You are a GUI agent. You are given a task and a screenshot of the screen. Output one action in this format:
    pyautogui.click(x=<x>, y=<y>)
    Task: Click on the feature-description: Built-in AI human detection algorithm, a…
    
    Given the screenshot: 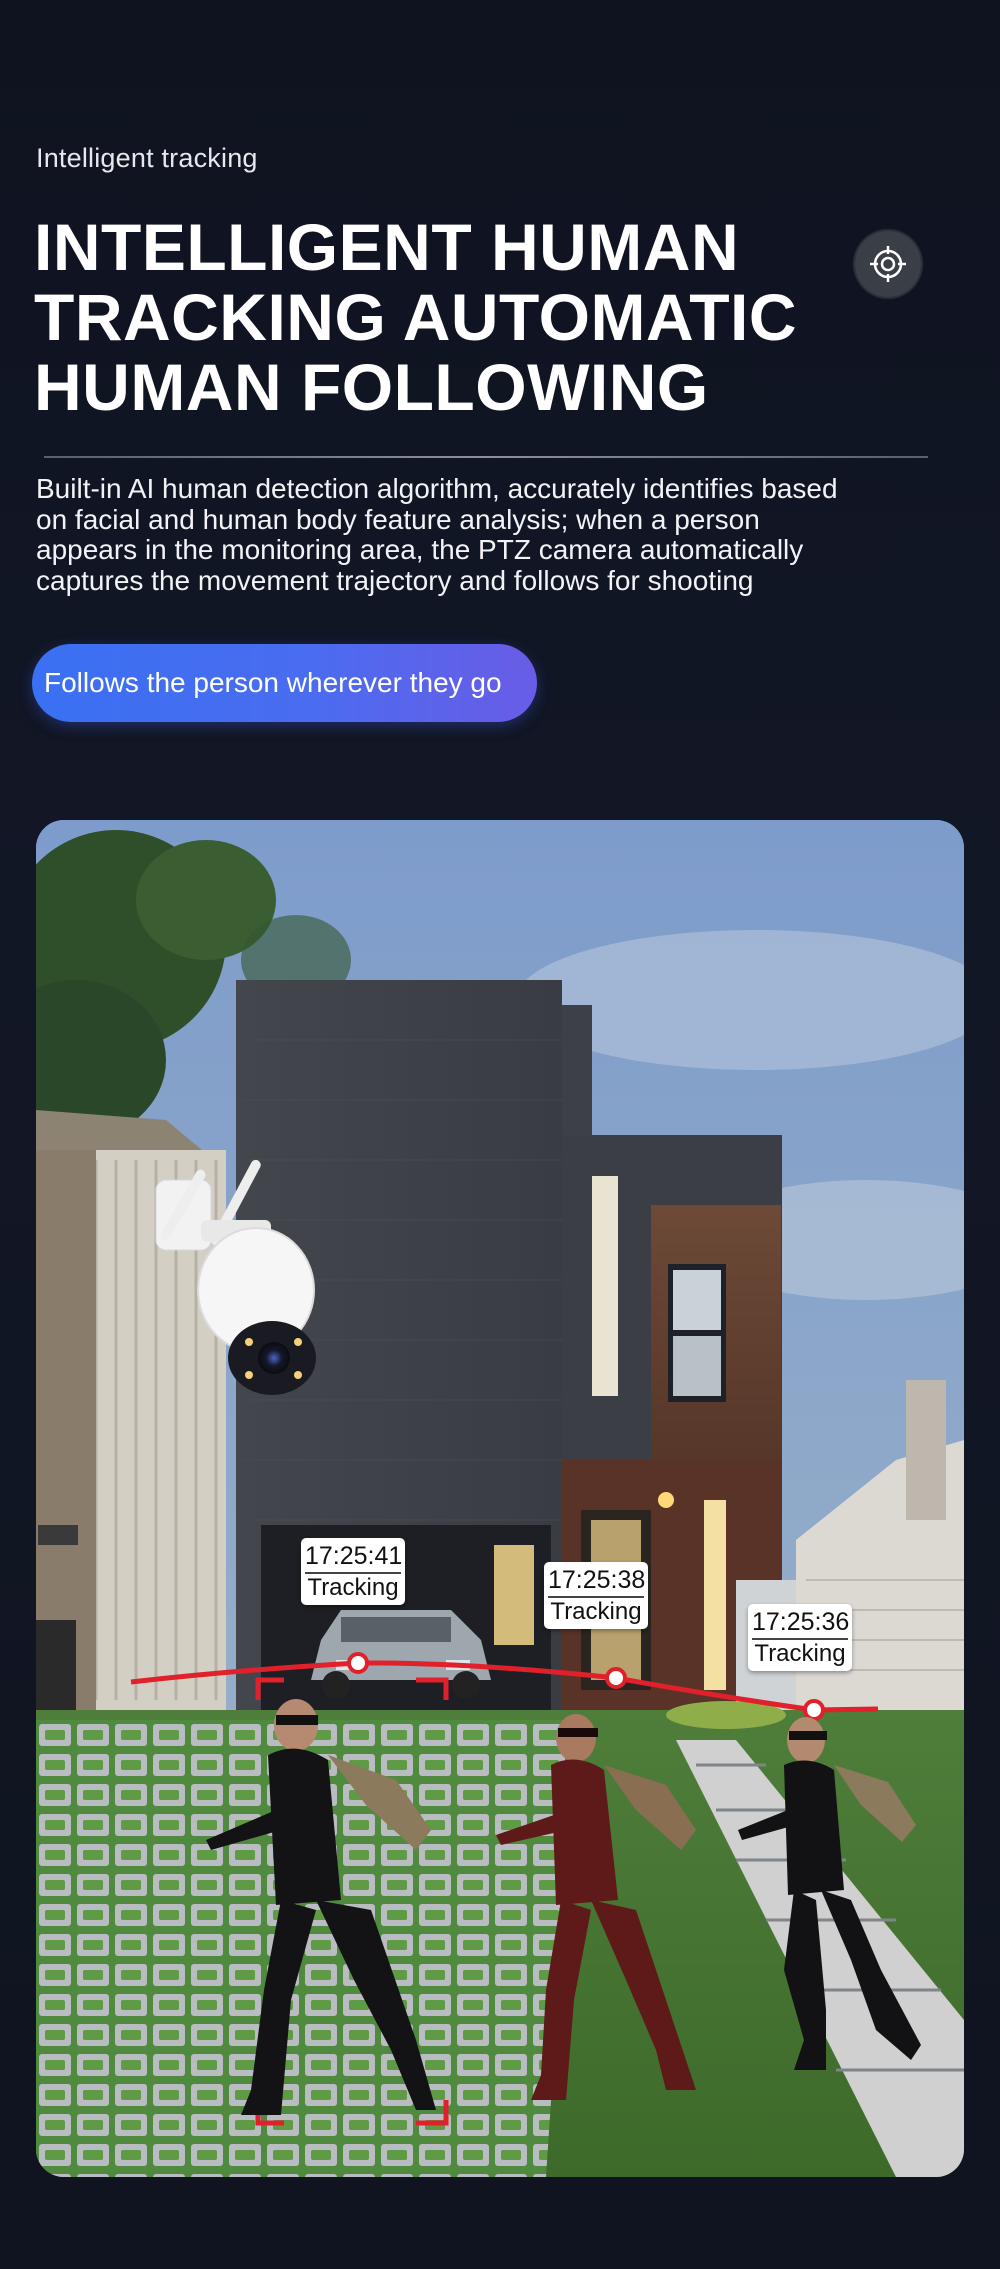 What is the action you would take?
    pyautogui.click(x=437, y=534)
    